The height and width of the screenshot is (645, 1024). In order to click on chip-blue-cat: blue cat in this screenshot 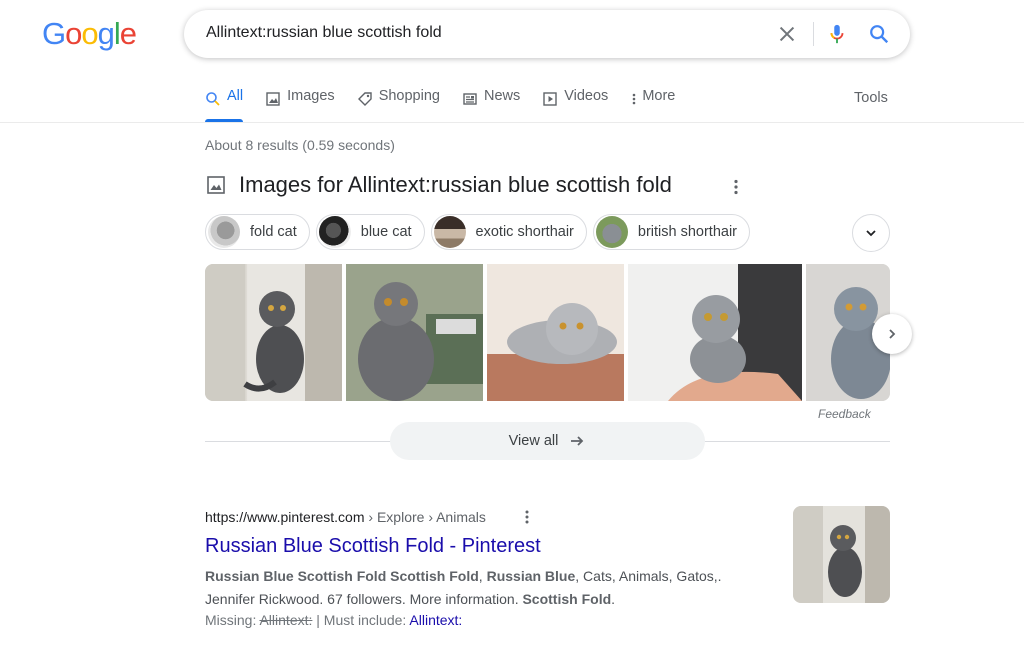, I will do `click(370, 232)`.